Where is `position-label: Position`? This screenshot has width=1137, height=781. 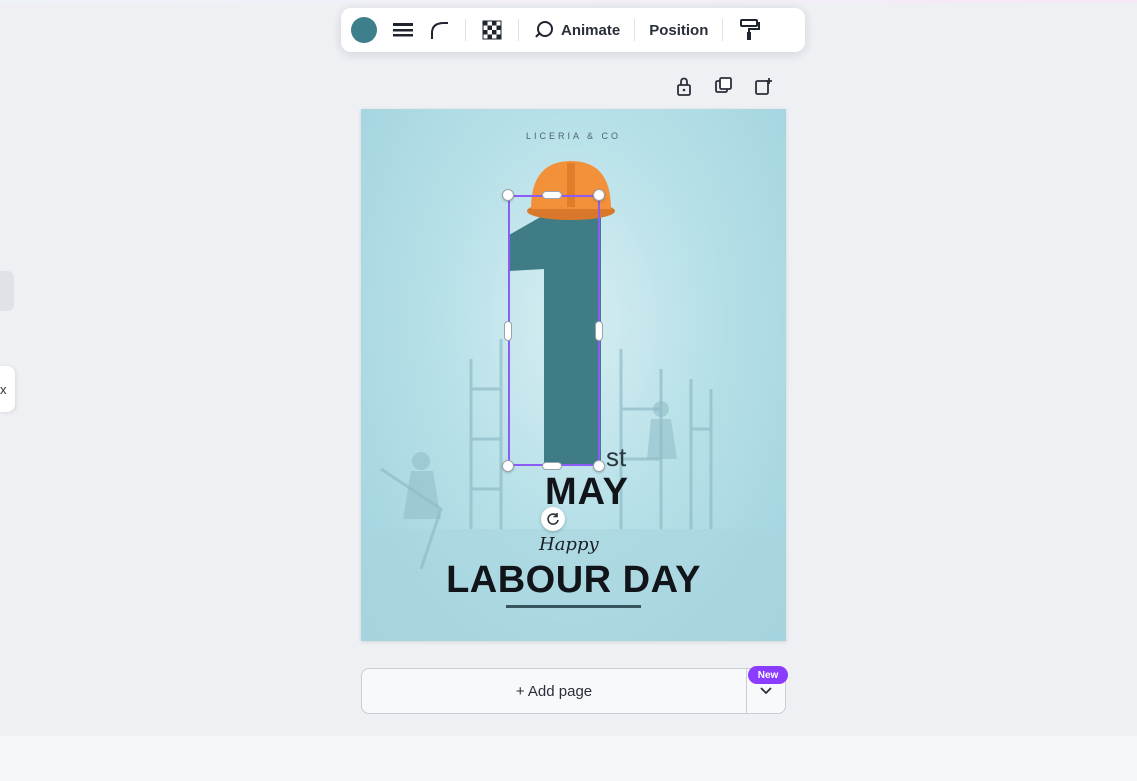
position-label: Position is located at coordinates (679, 30).